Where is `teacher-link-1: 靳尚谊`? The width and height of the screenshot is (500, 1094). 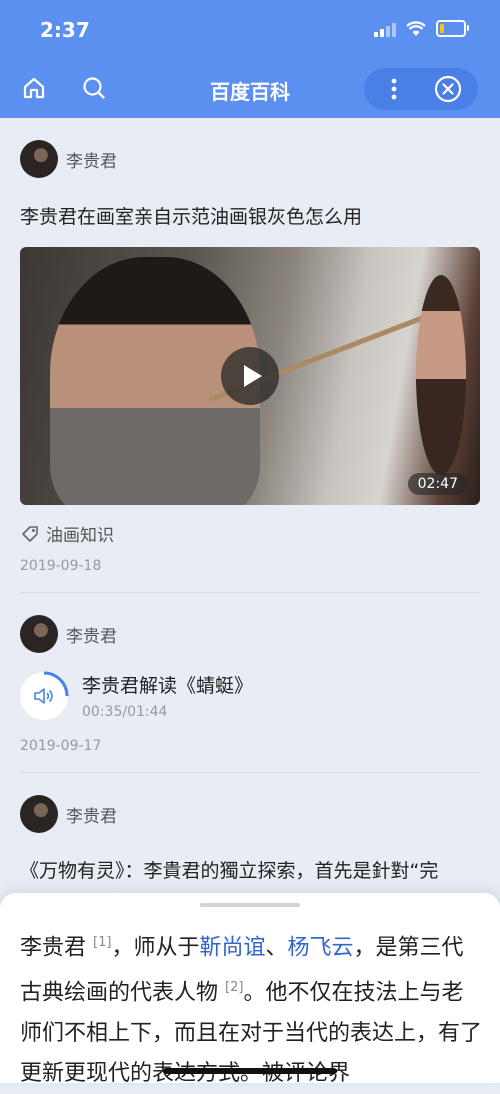
teacher-link-1: 靳尚谊 is located at coordinates (232, 947).